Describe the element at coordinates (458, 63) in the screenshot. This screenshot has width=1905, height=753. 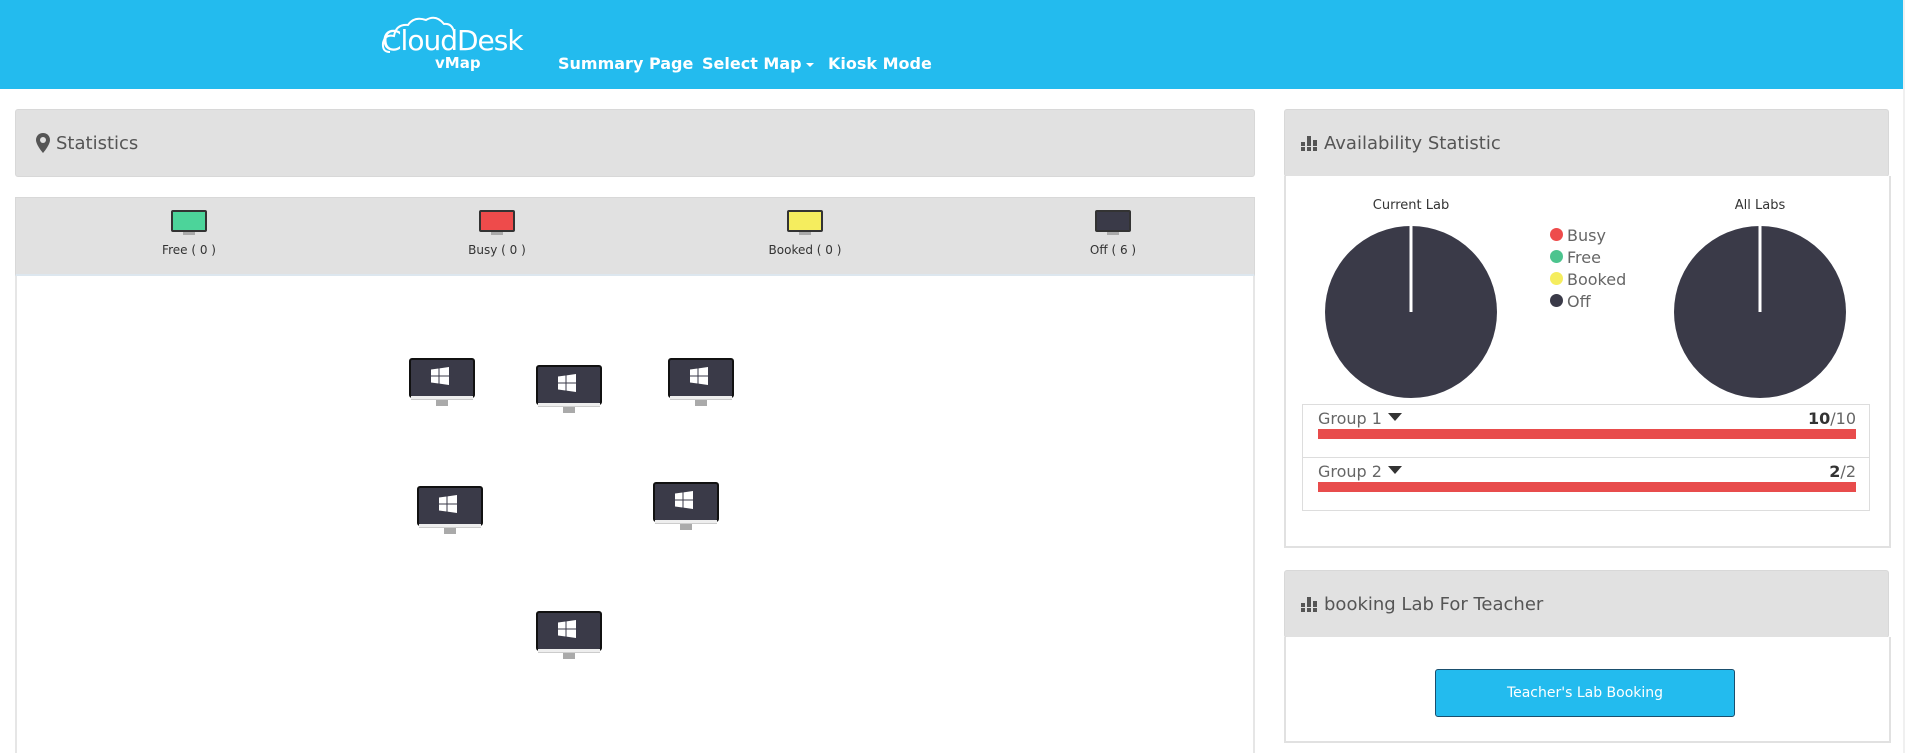
I see `logo-subtext: vMap` at that location.